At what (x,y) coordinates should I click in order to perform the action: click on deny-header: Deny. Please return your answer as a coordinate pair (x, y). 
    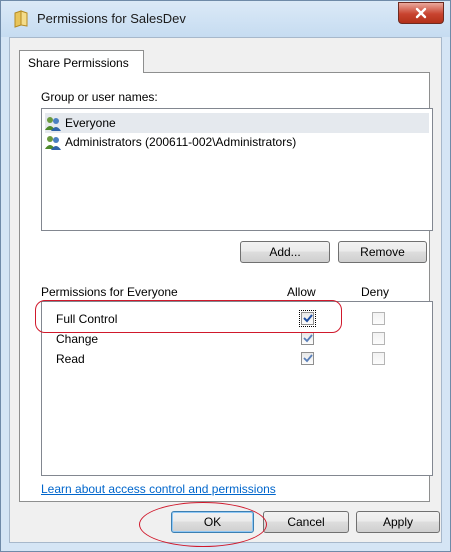
    Looking at the image, I should click on (375, 292).